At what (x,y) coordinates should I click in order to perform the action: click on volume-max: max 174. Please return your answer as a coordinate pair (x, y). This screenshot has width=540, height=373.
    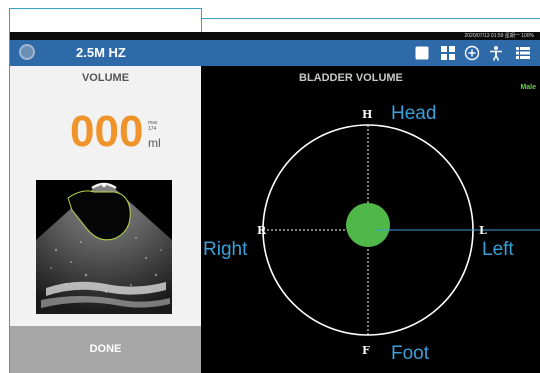
    Looking at the image, I should click on (152, 126).